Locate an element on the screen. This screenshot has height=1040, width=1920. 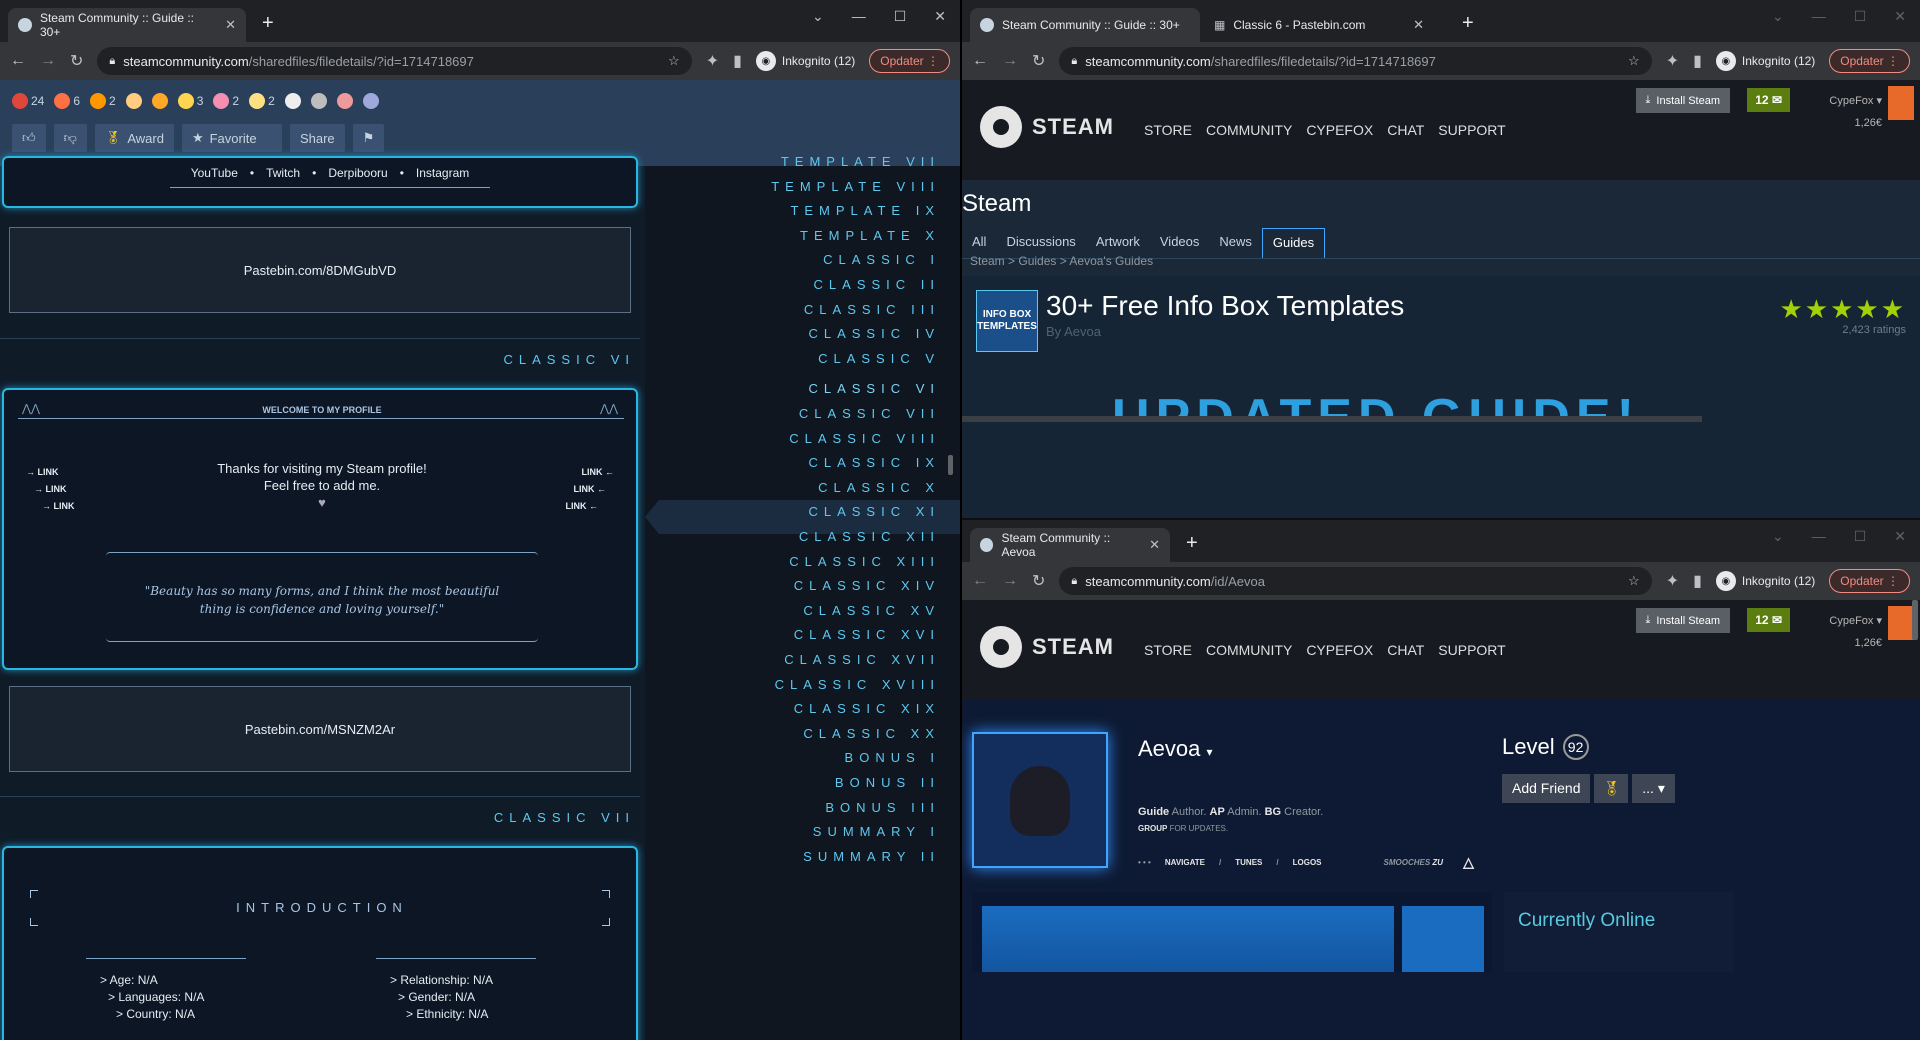
toc-item: CLASSIC XIV is located at coordinates (867, 585).